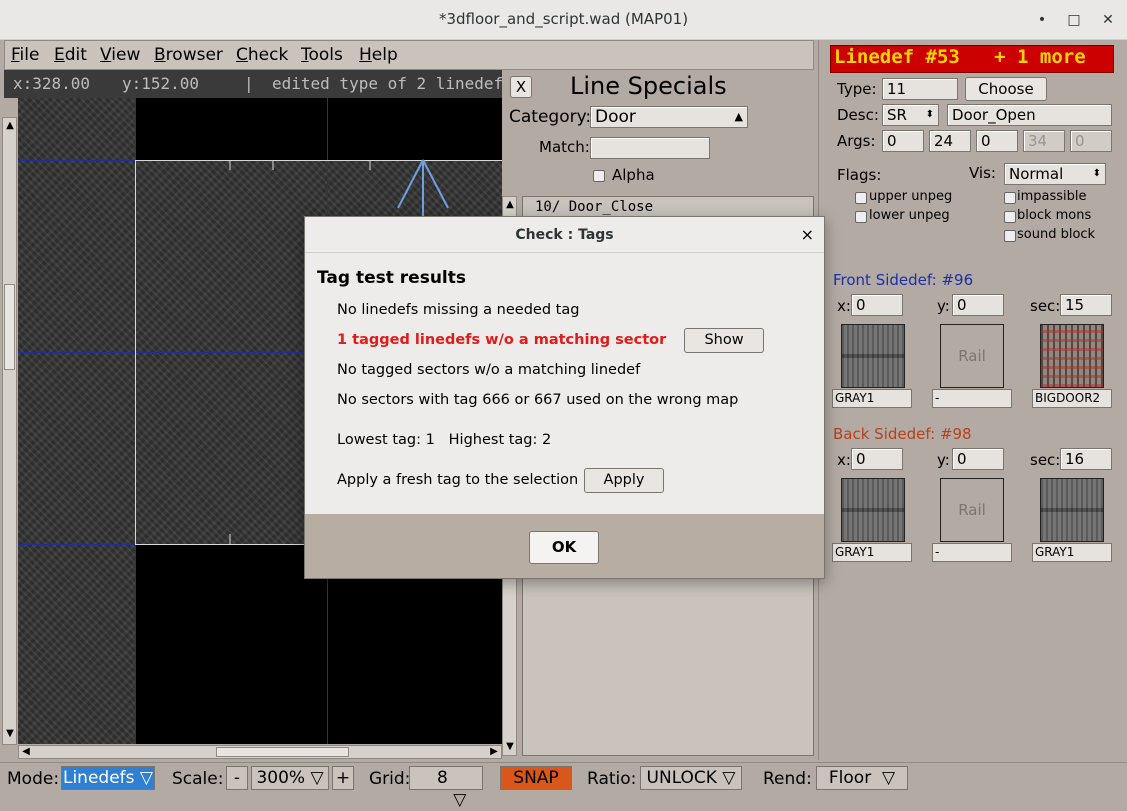 This screenshot has width=1127, height=811. I want to click on front-x-label: x:, so click(844, 306).